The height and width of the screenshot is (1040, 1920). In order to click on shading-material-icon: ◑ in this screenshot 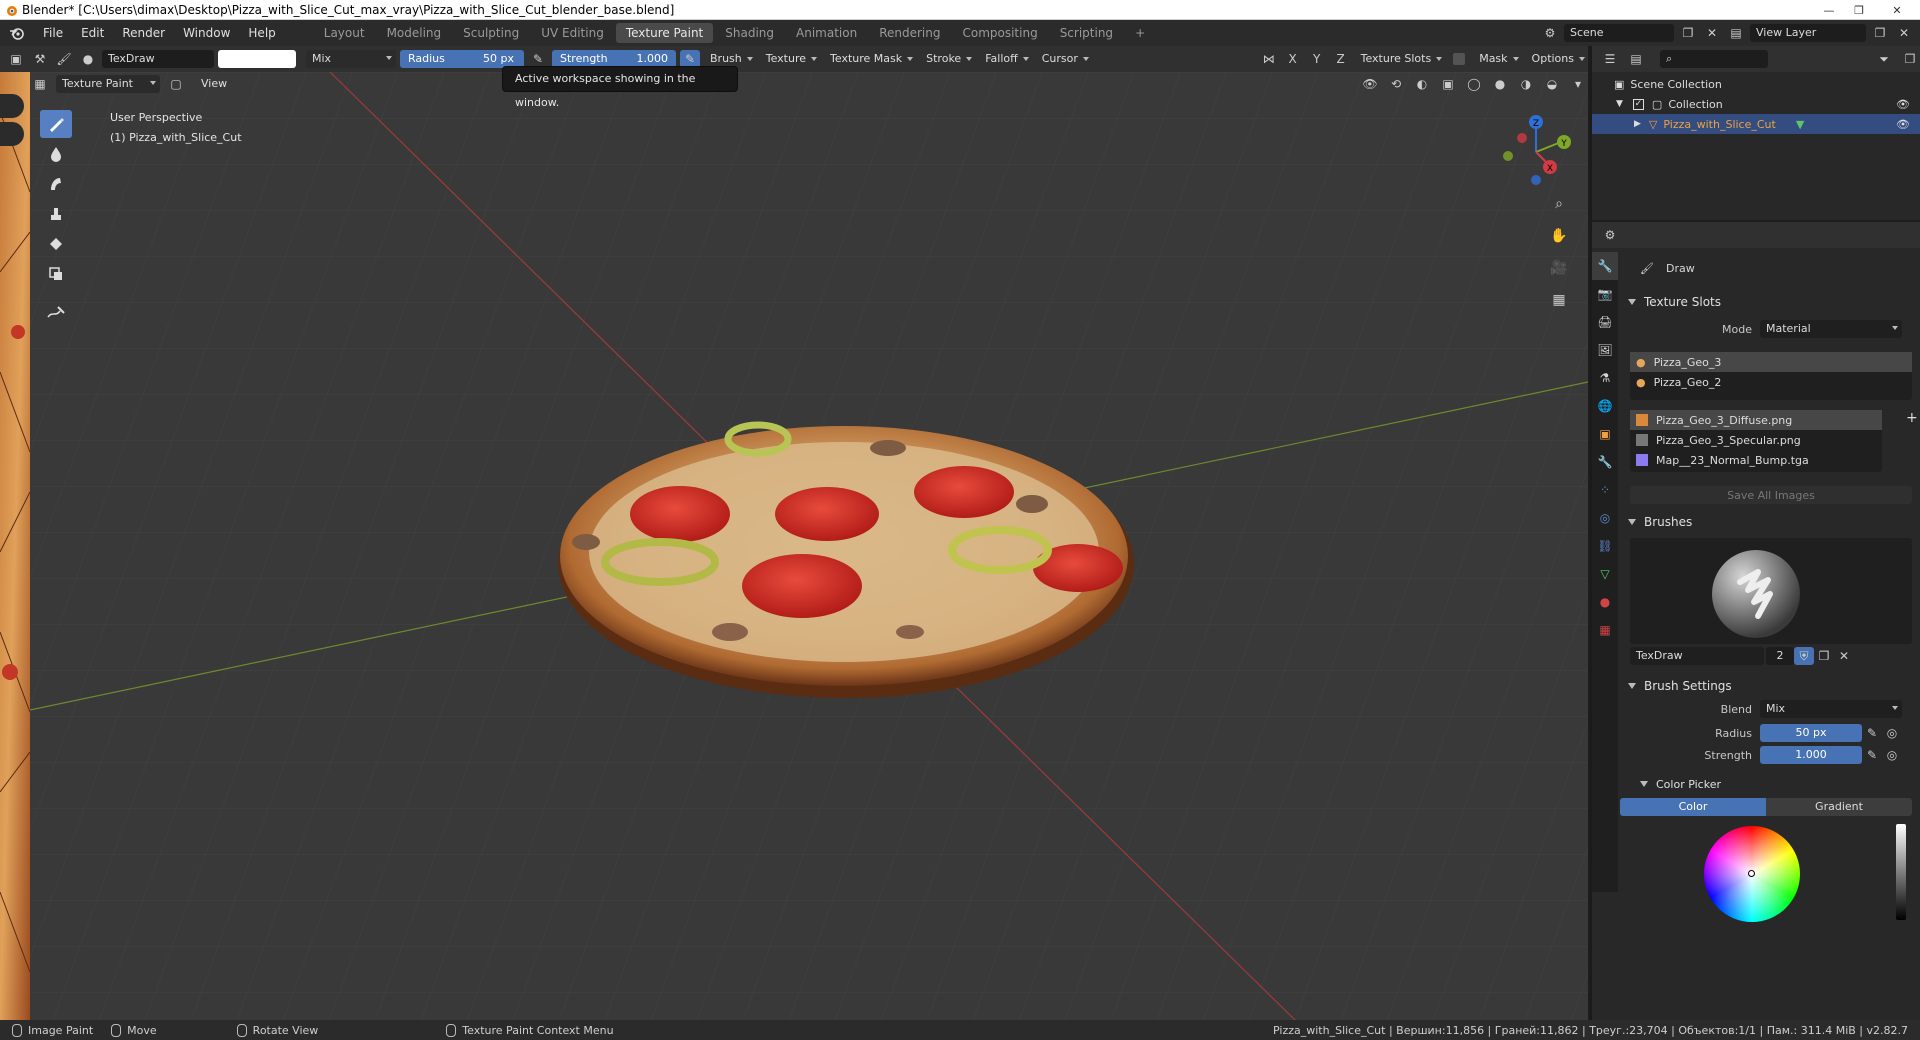, I will do `click(1526, 84)`.